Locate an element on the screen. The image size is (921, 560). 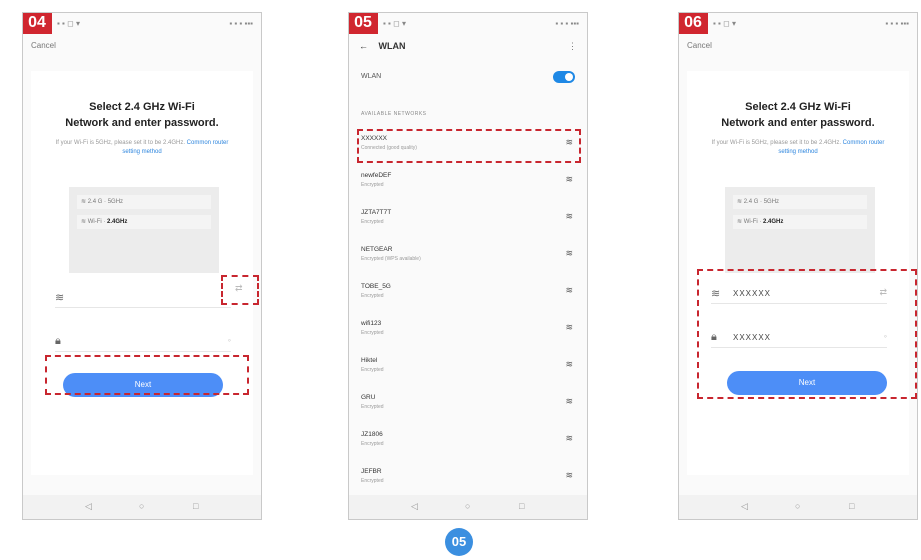
network-row: NETGEAR Encrypted (WPS available) ≋ is located at coordinates (468, 258).